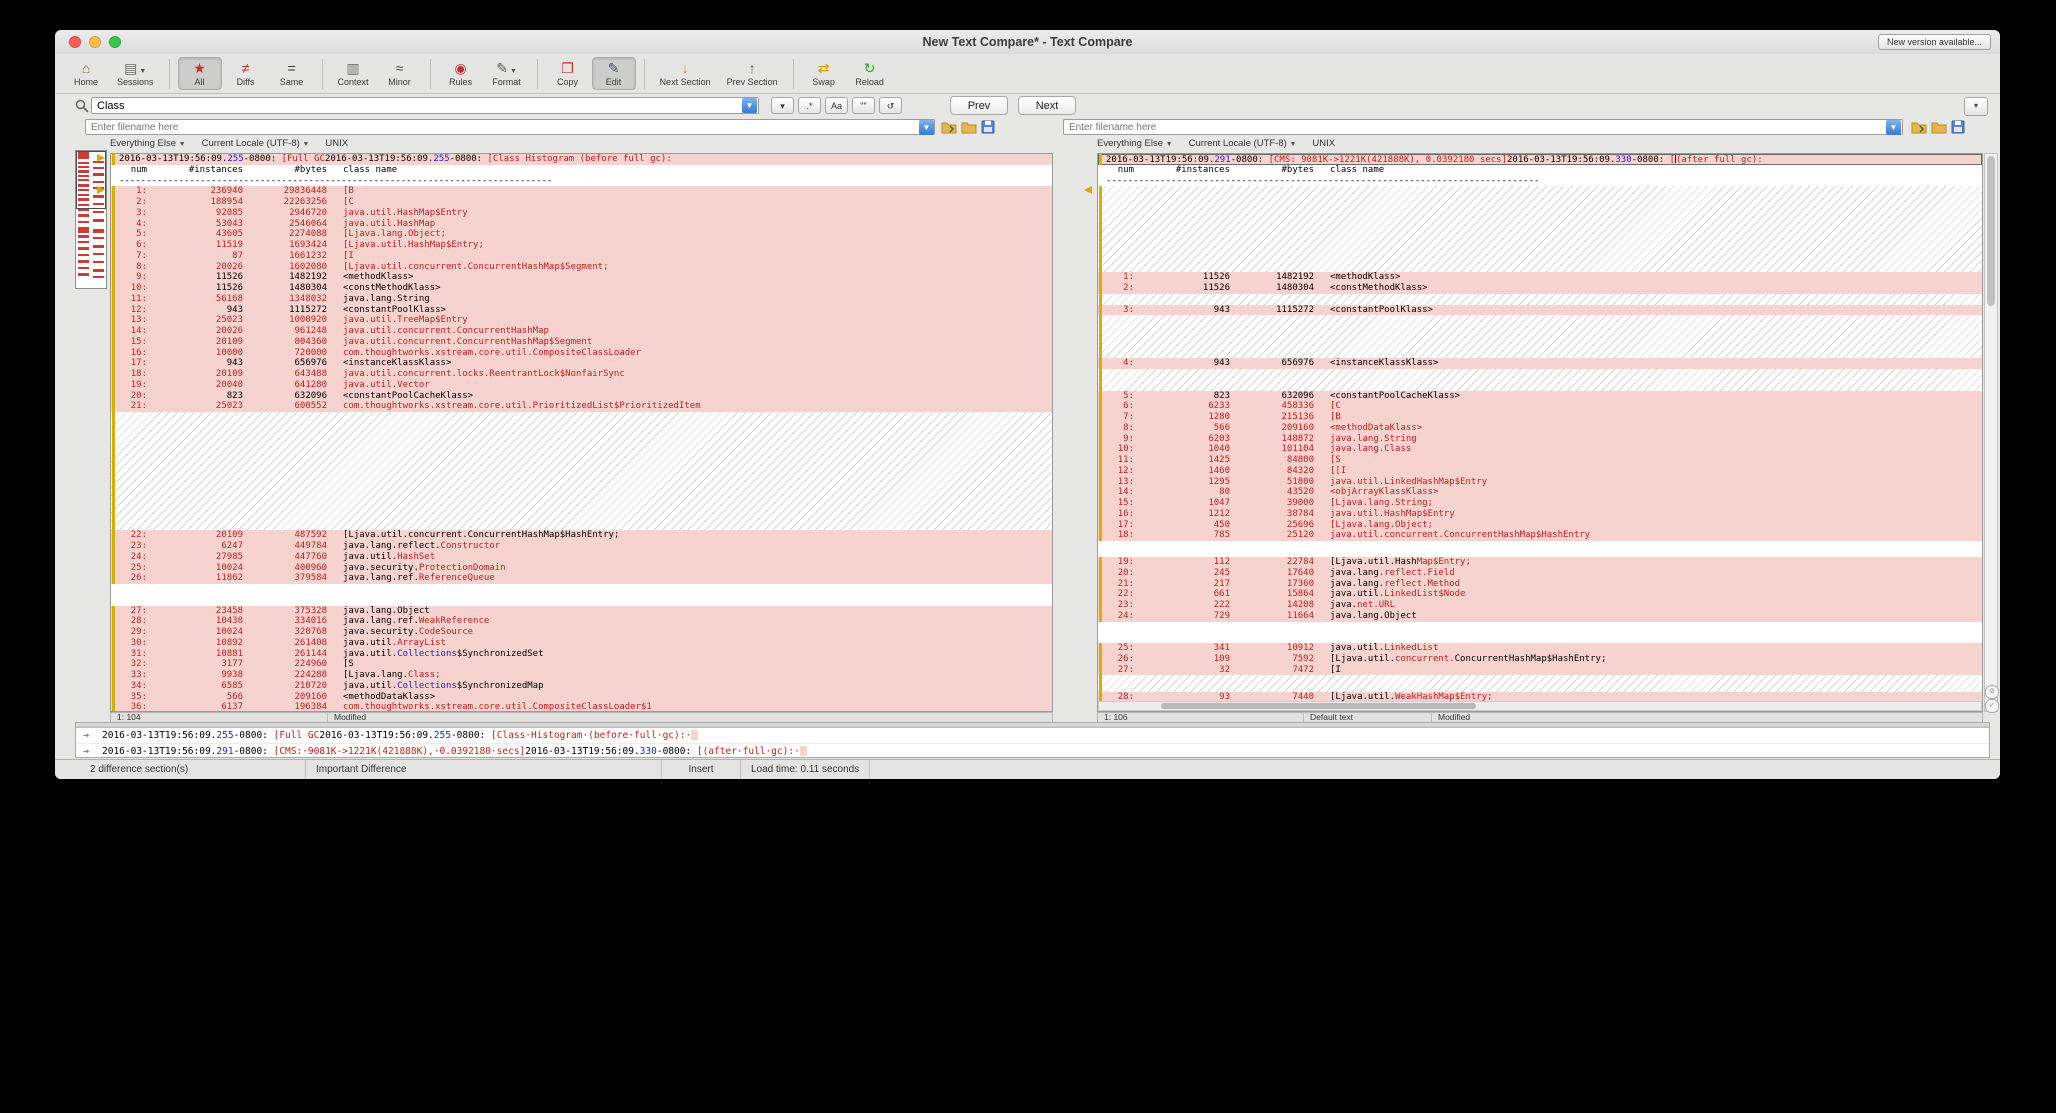 The image size is (2056, 1113). I want to click on toolbar-same-button: = Same, so click(292, 73).